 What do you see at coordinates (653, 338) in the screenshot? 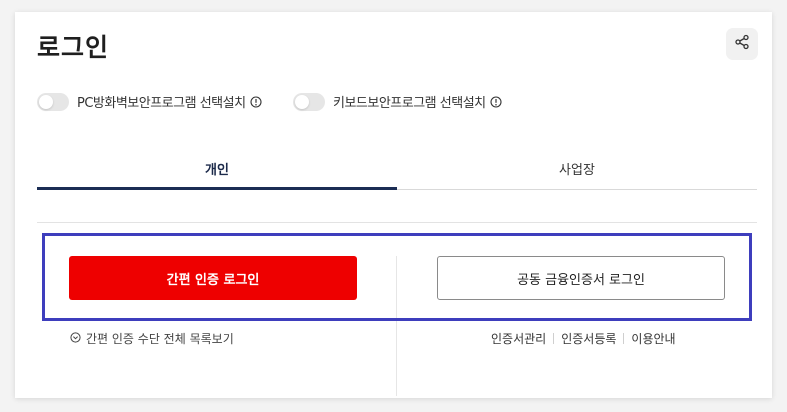
I see `link-usage-guide: 이용안내` at bounding box center [653, 338].